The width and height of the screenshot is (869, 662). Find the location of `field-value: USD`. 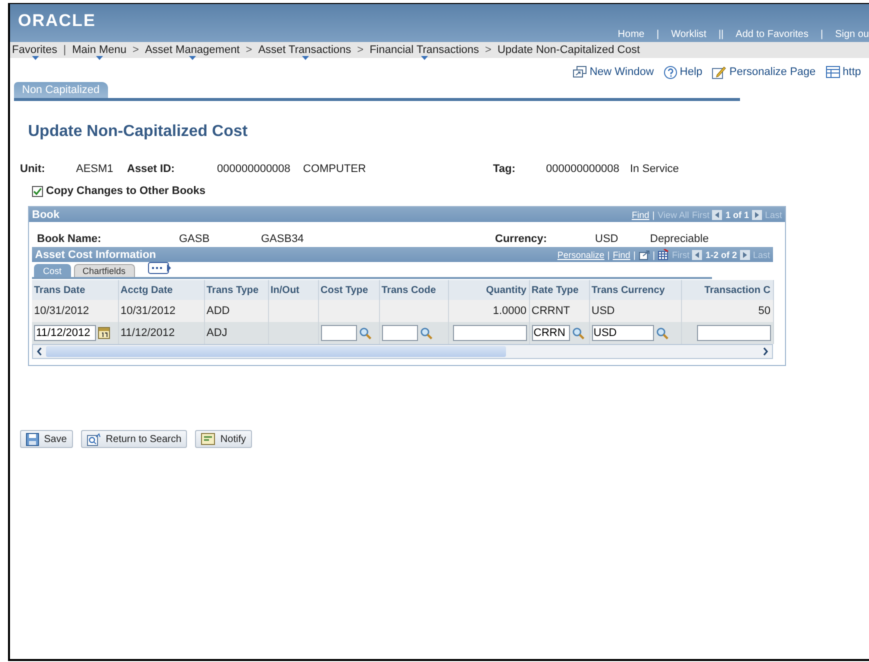

field-value: USD is located at coordinates (607, 239).